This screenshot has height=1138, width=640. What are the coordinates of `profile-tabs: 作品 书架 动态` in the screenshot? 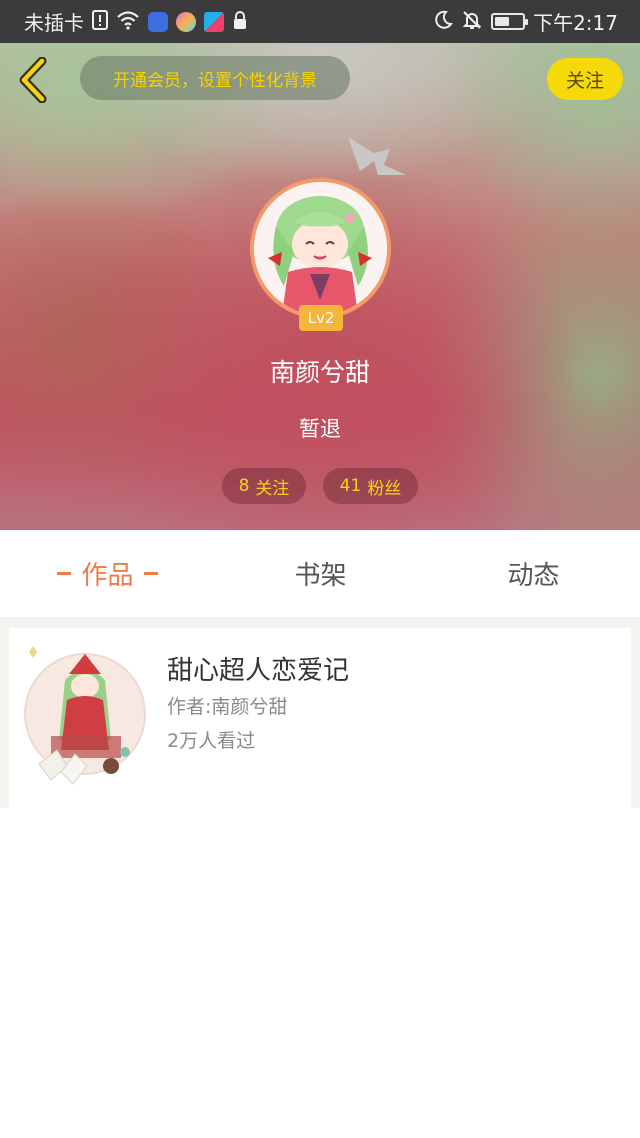 It's located at (320, 573).